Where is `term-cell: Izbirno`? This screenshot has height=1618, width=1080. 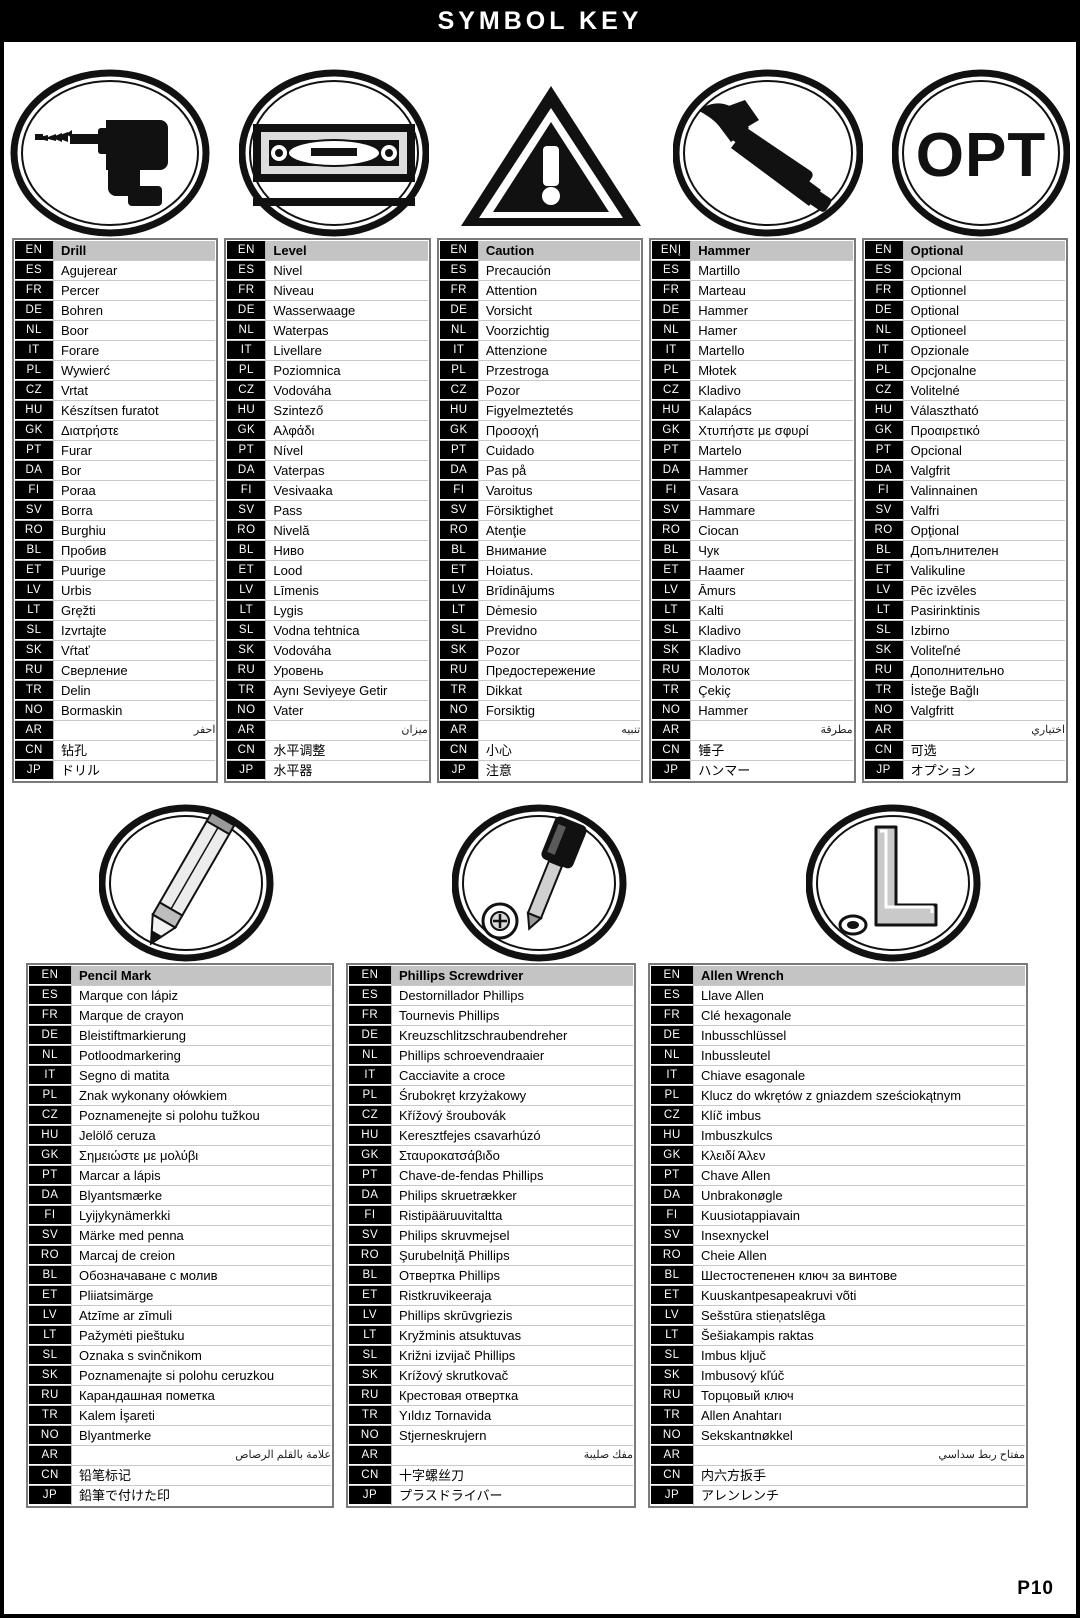
term-cell: Izbirno is located at coordinates (984, 630).